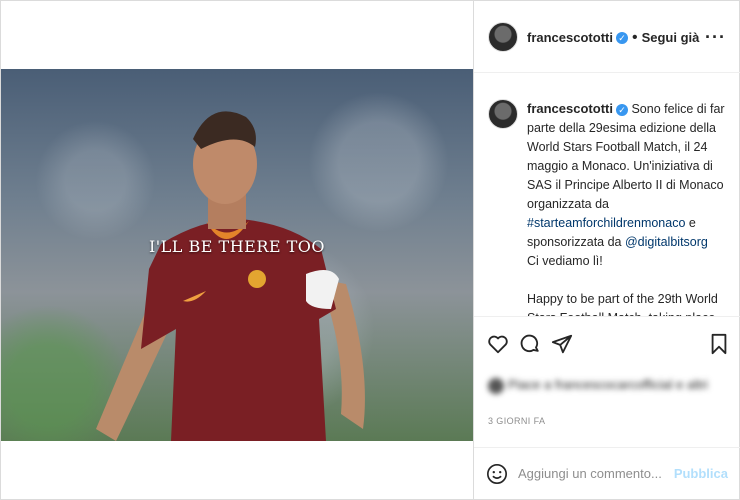 This screenshot has width=740, height=500. What do you see at coordinates (530, 344) in the screenshot?
I see `comment-icon` at bounding box center [530, 344].